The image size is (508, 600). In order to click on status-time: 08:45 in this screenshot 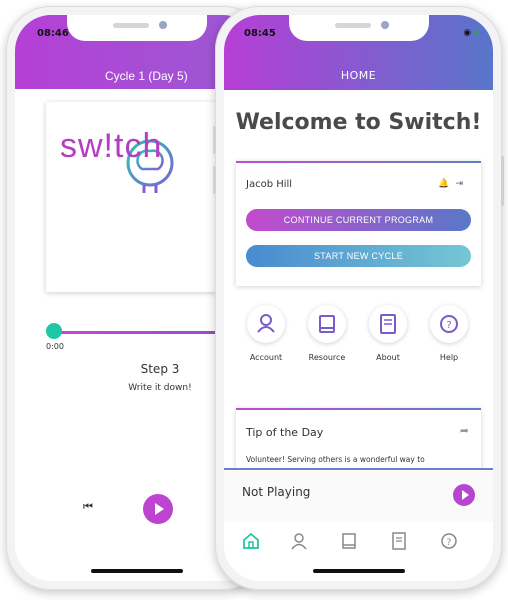, I will do `click(260, 33)`.